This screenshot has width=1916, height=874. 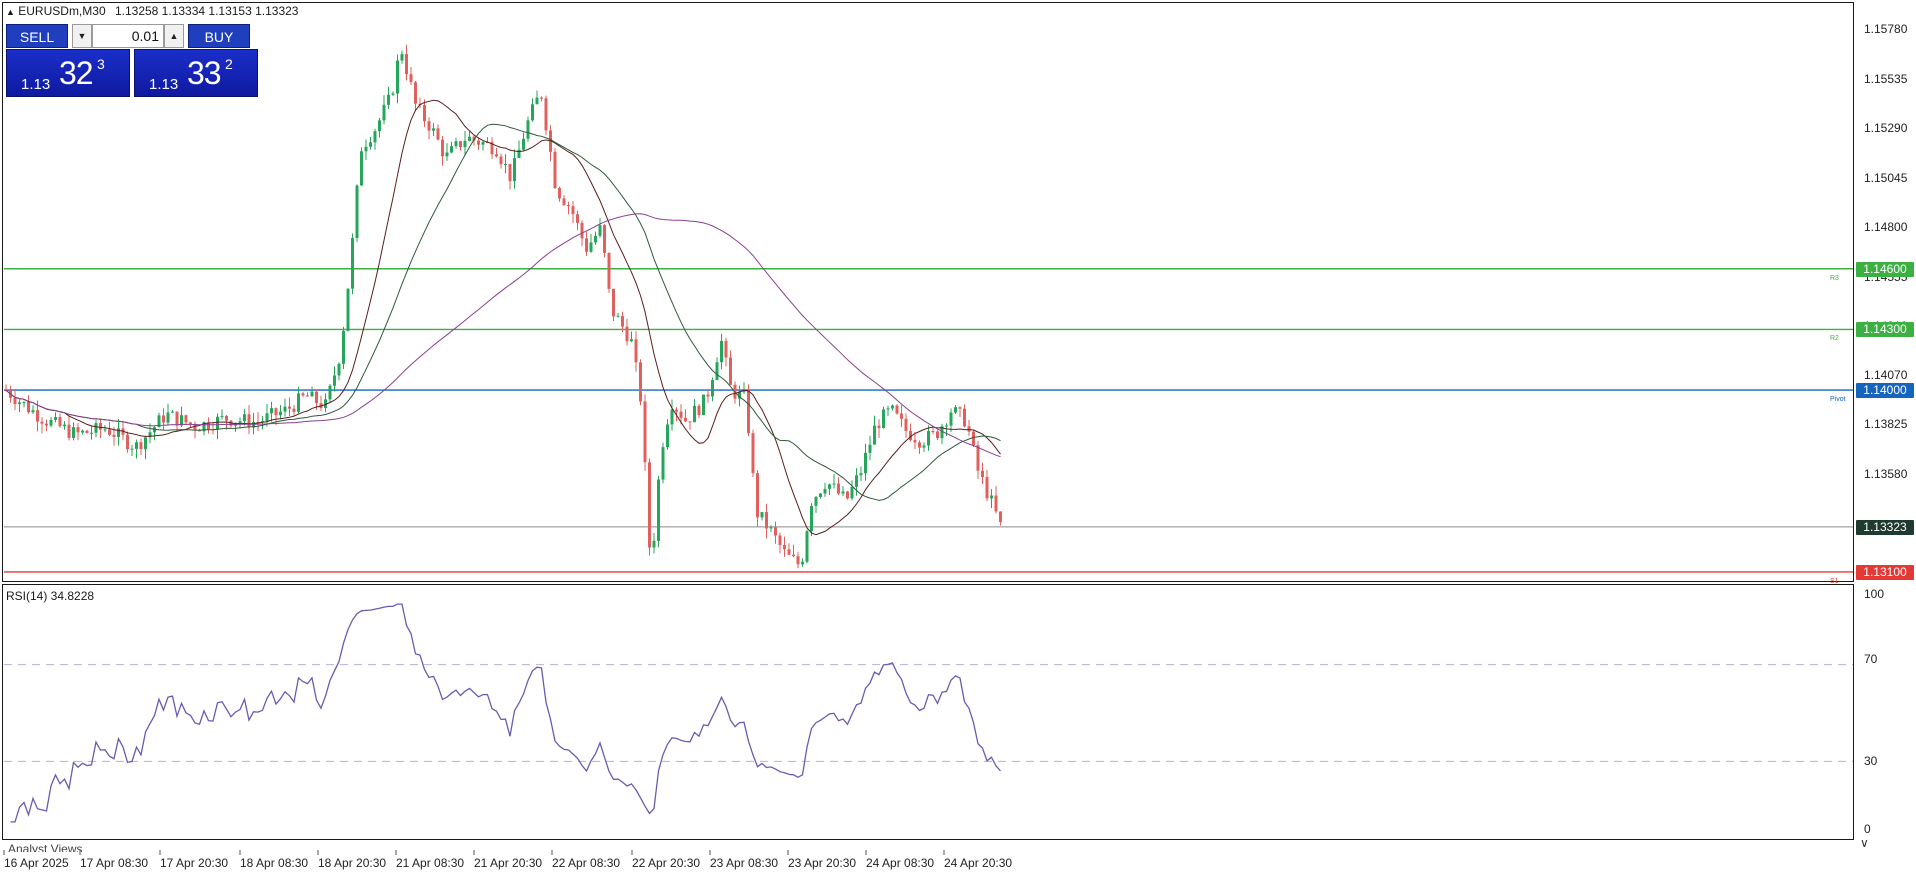 I want to click on rsi-title: RSI(14) 34.8228, so click(x=50, y=596).